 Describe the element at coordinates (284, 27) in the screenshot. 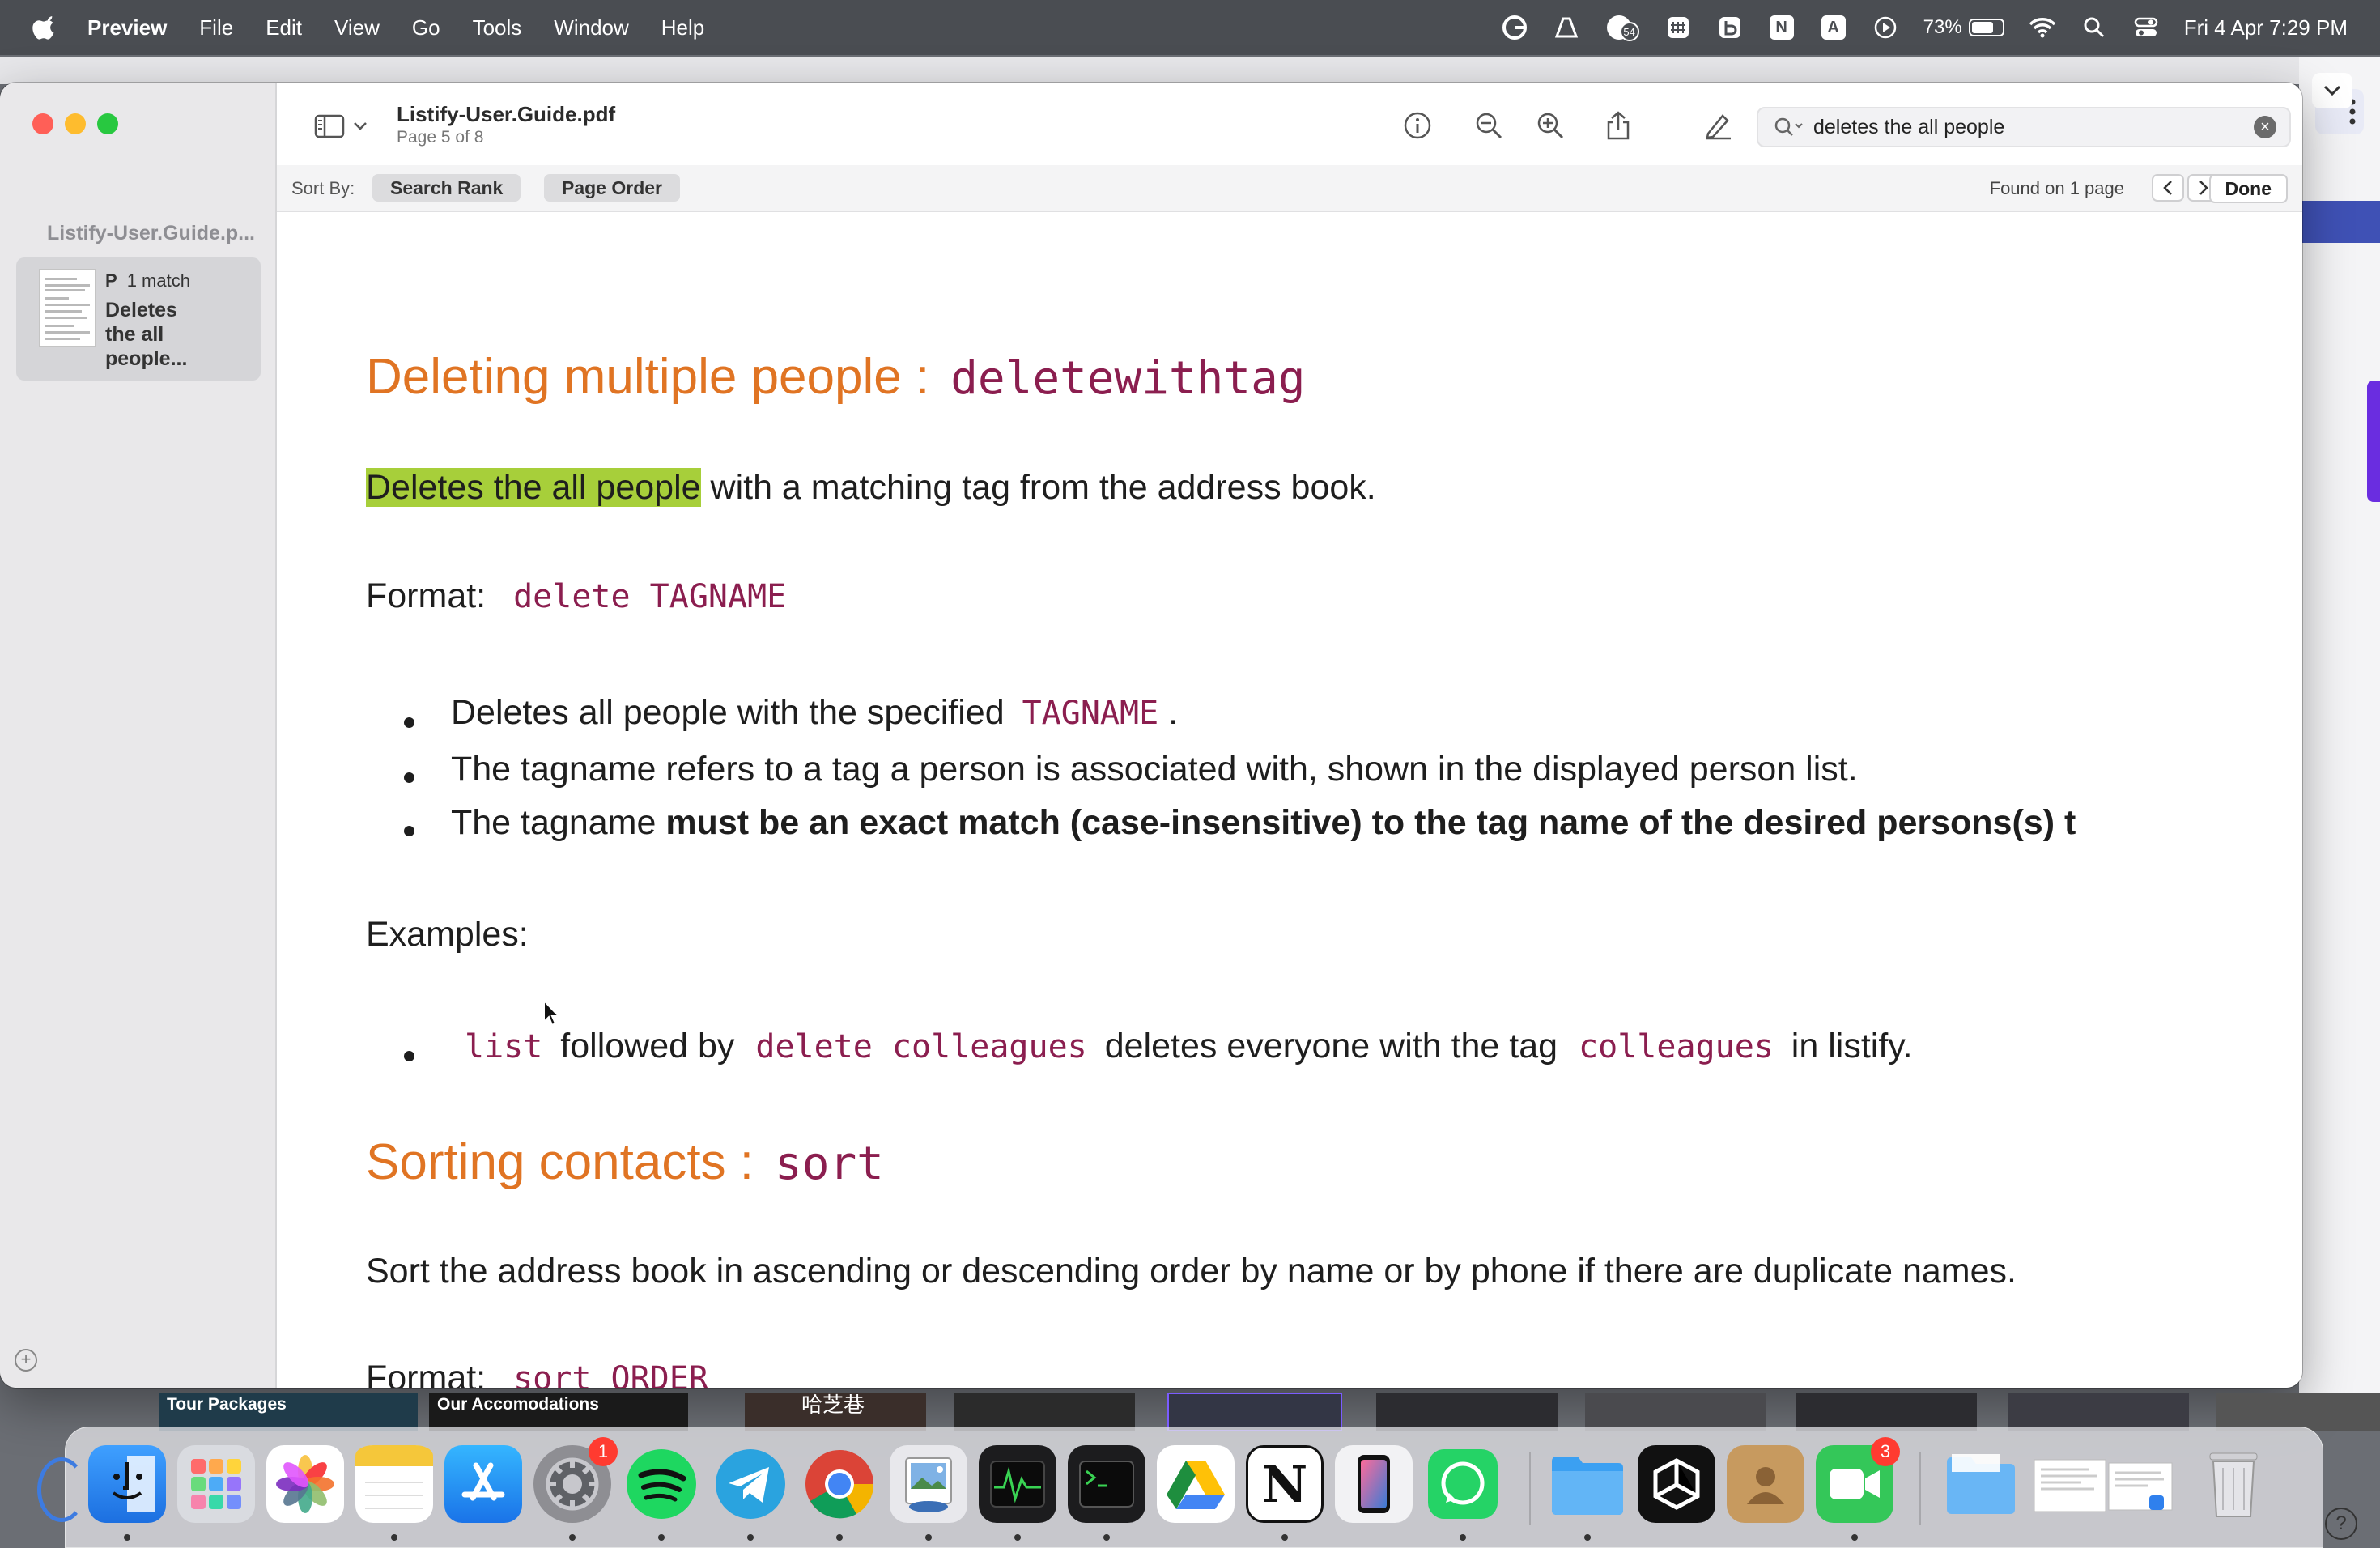

I see `menu-edit: Edit` at that location.